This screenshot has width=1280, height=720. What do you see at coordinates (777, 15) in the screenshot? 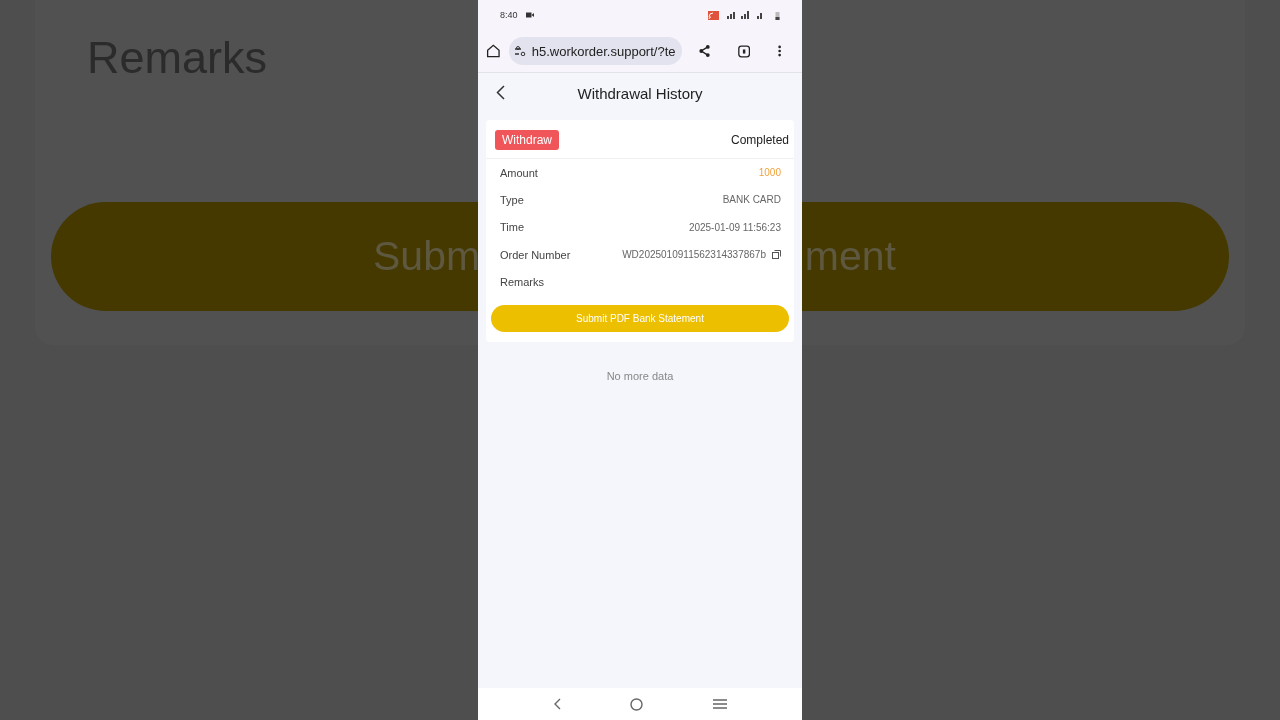
I see `battery-icon` at bounding box center [777, 15].